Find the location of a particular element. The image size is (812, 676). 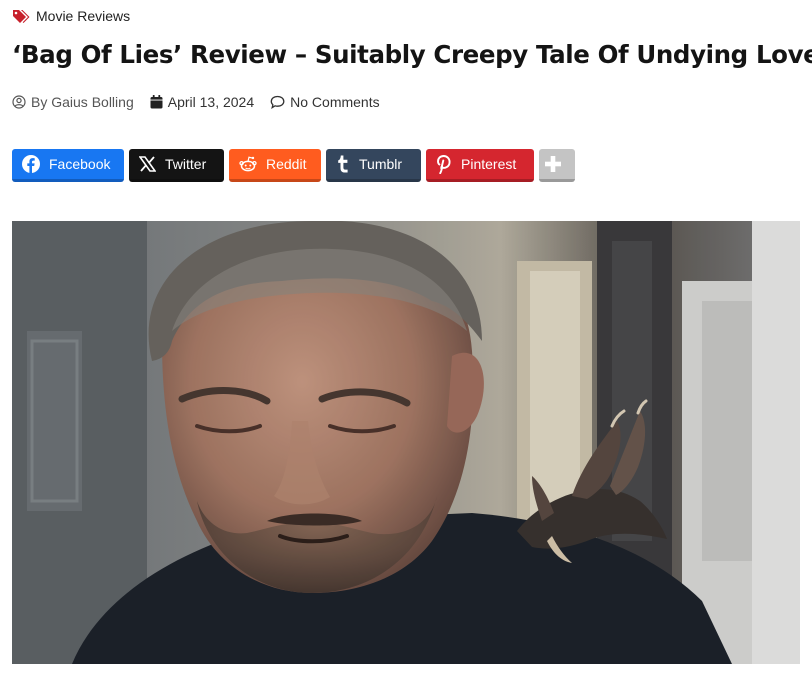

author-meta: By Gaius Bolling is located at coordinates (73, 102).